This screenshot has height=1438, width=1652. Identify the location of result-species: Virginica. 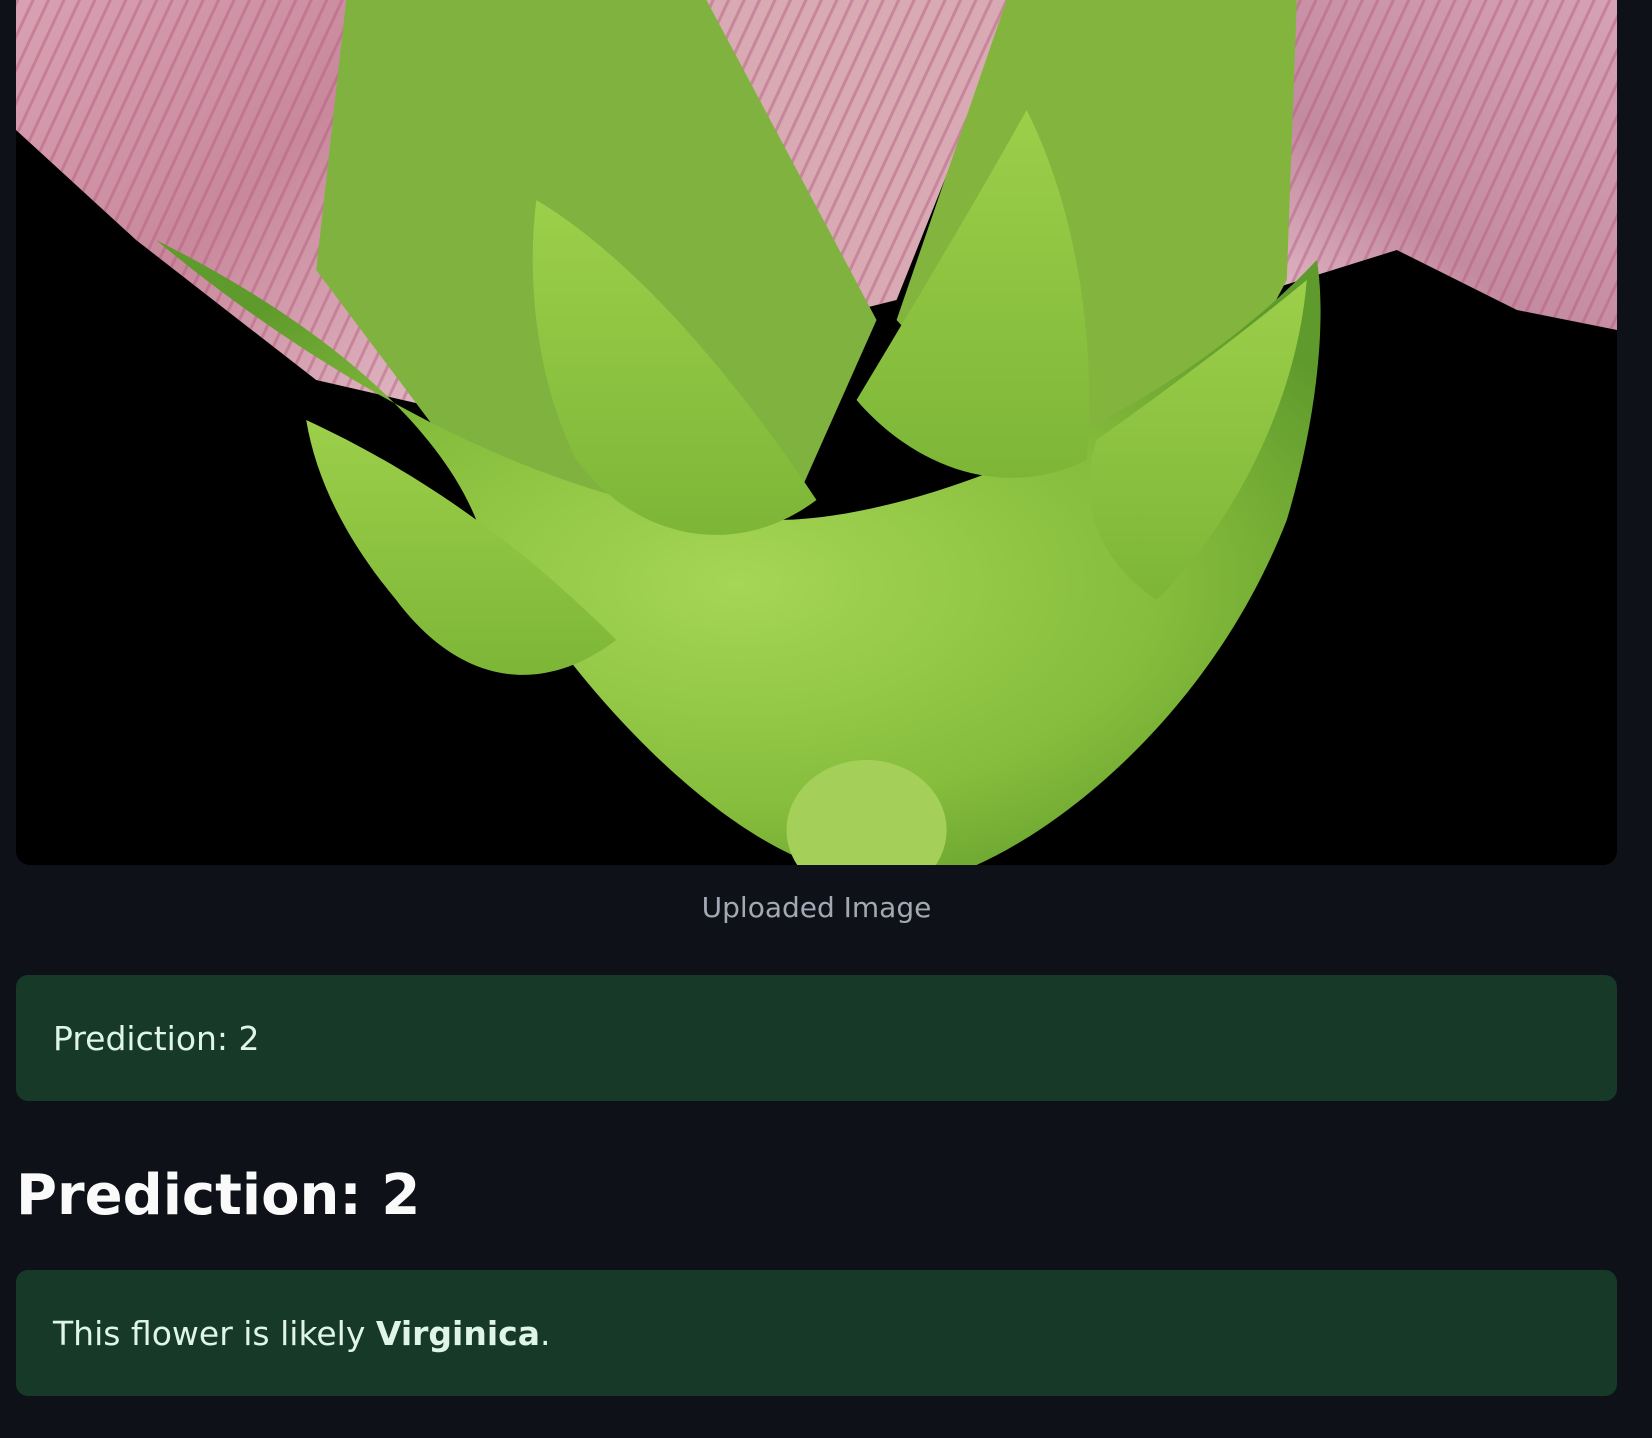
(457, 1333).